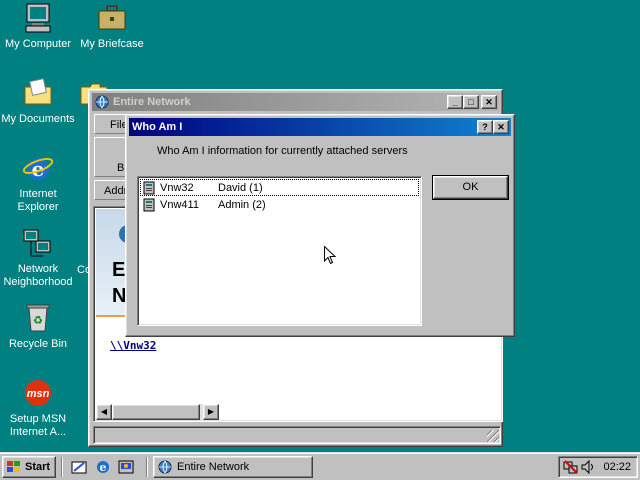  Describe the element at coordinates (242, 204) in the screenshot. I see `user-name: Admin (2)` at that location.